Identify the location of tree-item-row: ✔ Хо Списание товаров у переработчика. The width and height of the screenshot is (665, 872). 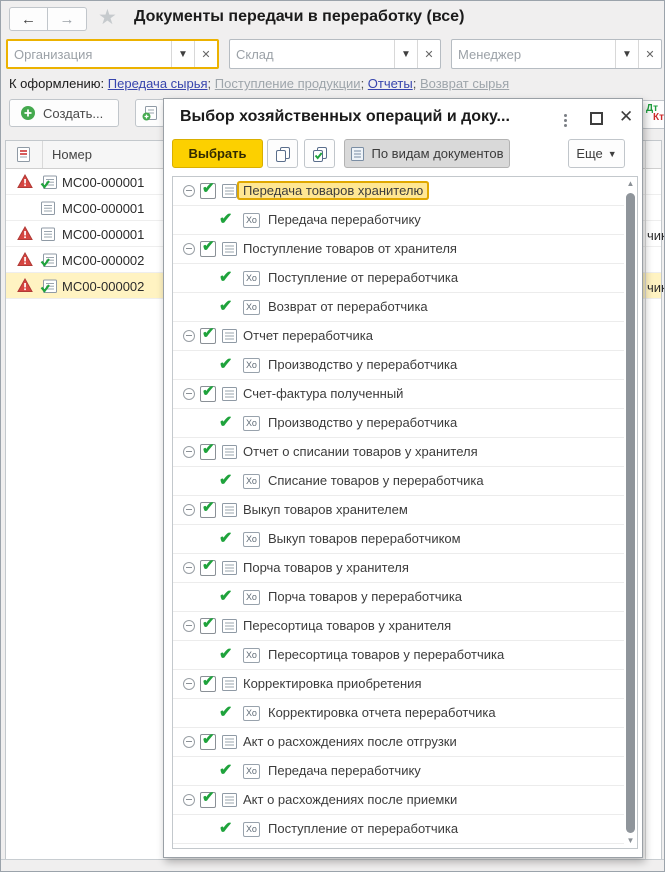
(398, 481).